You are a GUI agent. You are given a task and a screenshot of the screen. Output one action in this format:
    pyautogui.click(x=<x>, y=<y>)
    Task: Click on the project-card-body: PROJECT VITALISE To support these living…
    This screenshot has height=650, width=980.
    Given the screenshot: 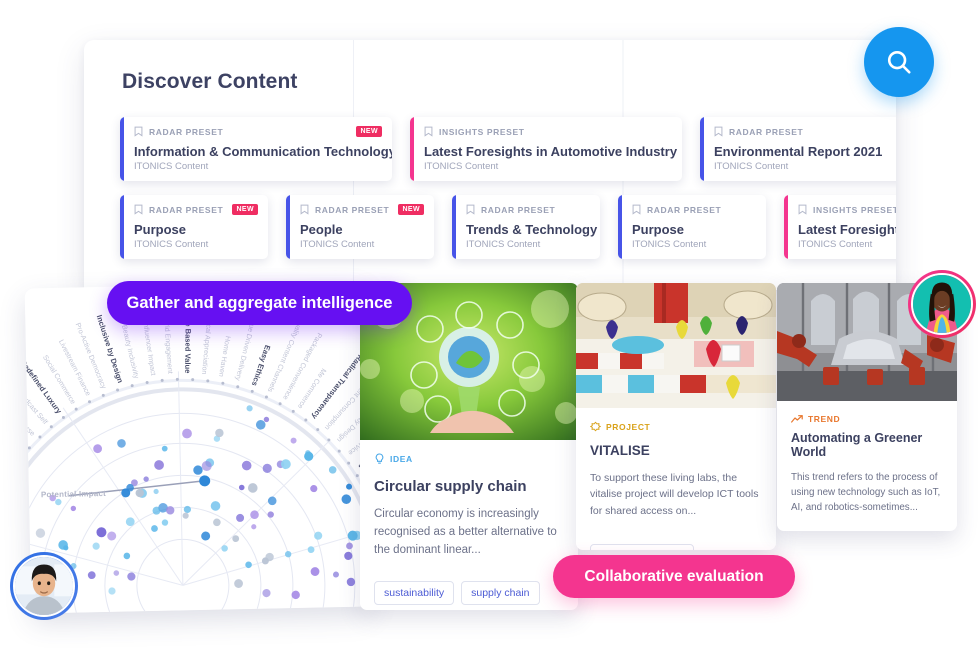 What is the action you would take?
    pyautogui.click(x=676, y=463)
    